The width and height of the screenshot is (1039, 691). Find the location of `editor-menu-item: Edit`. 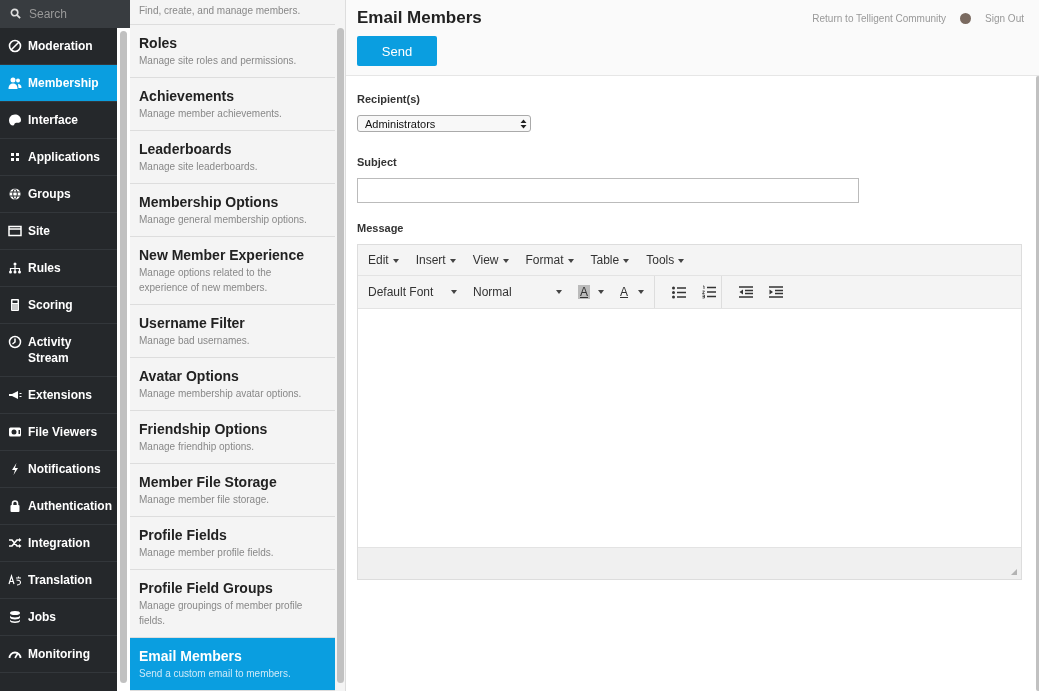

editor-menu-item: Edit is located at coordinates (383, 260).